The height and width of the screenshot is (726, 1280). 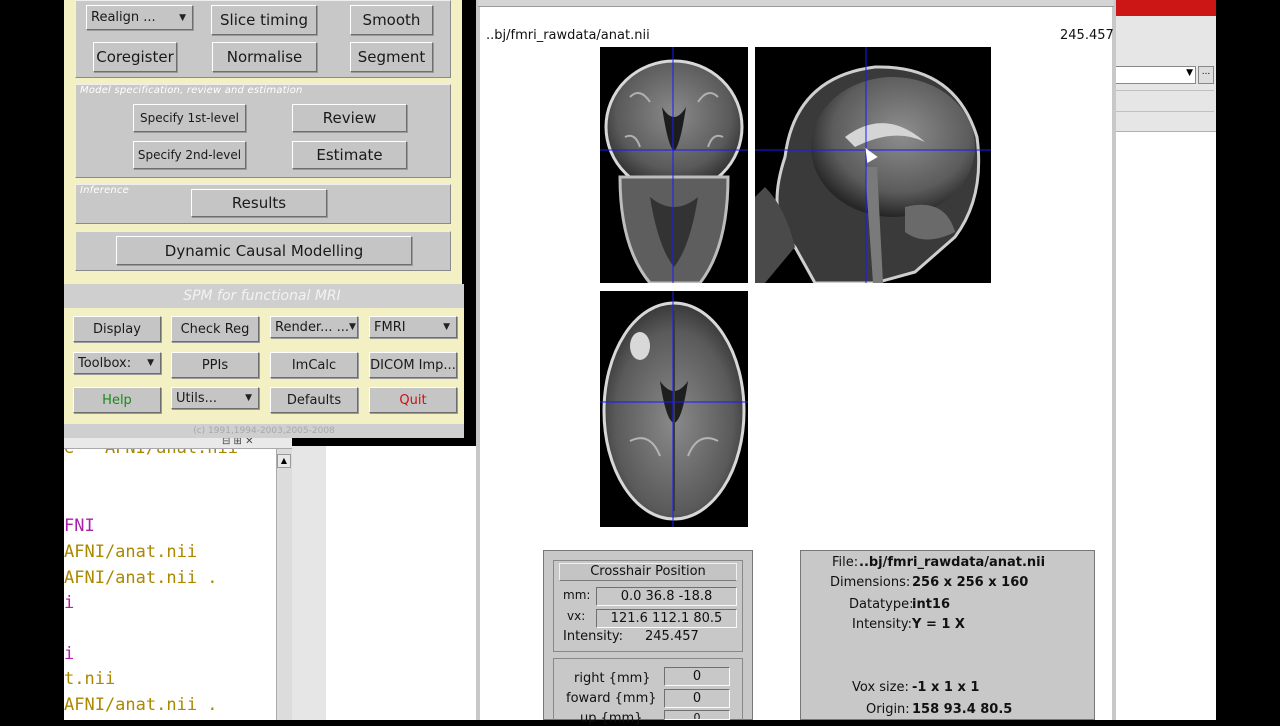 What do you see at coordinates (314, 365) in the screenshot?
I see `imcalc-button: ImCalc` at bounding box center [314, 365].